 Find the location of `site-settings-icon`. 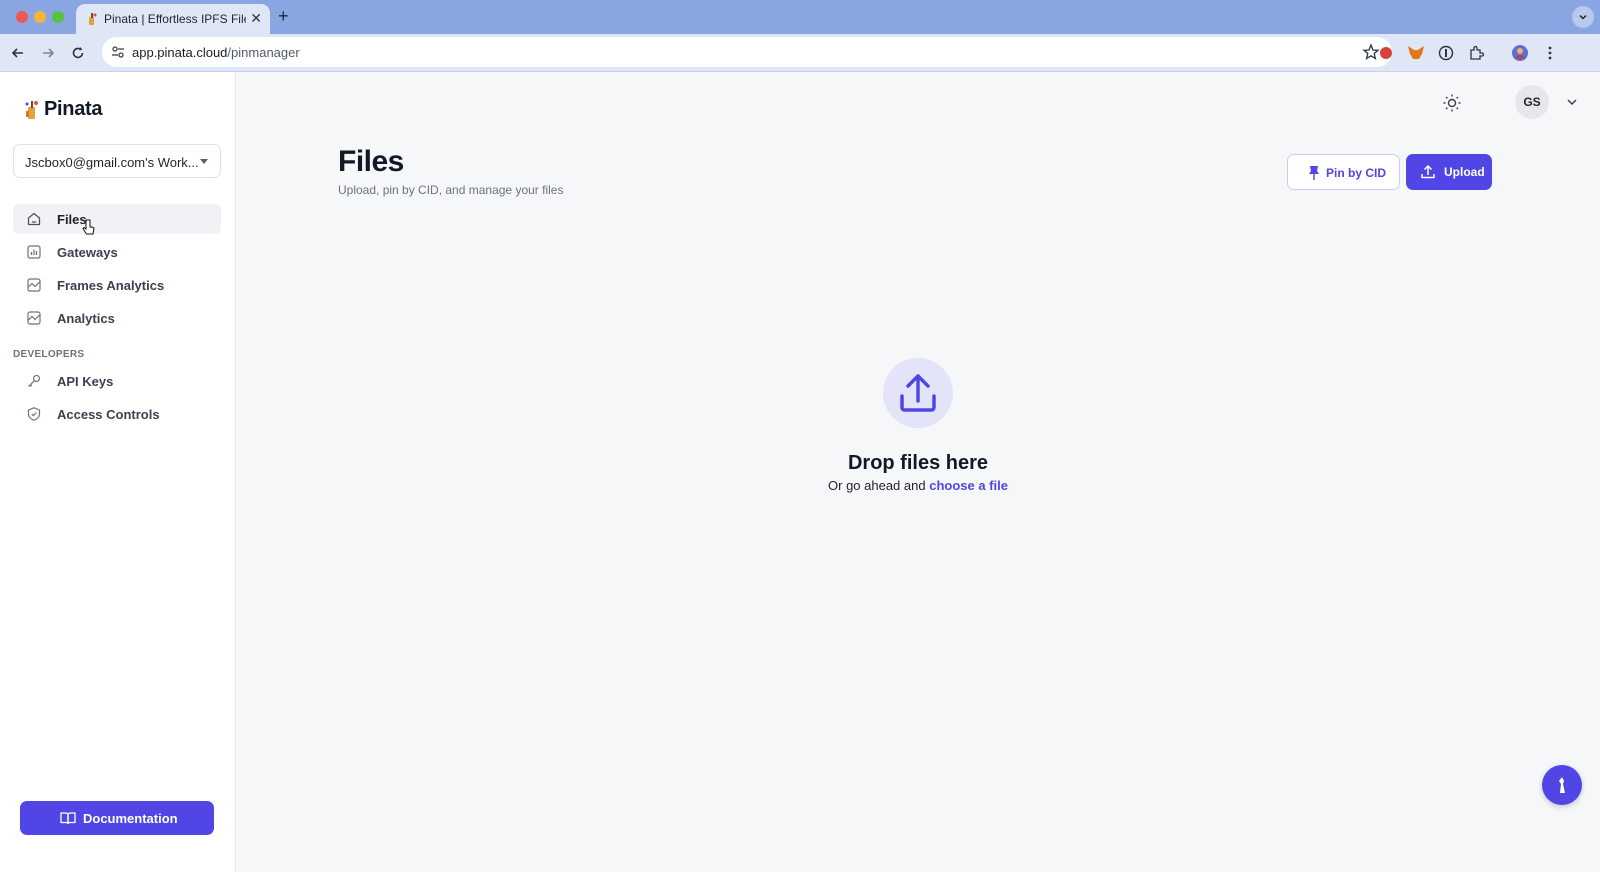

site-settings-icon is located at coordinates (118, 52).